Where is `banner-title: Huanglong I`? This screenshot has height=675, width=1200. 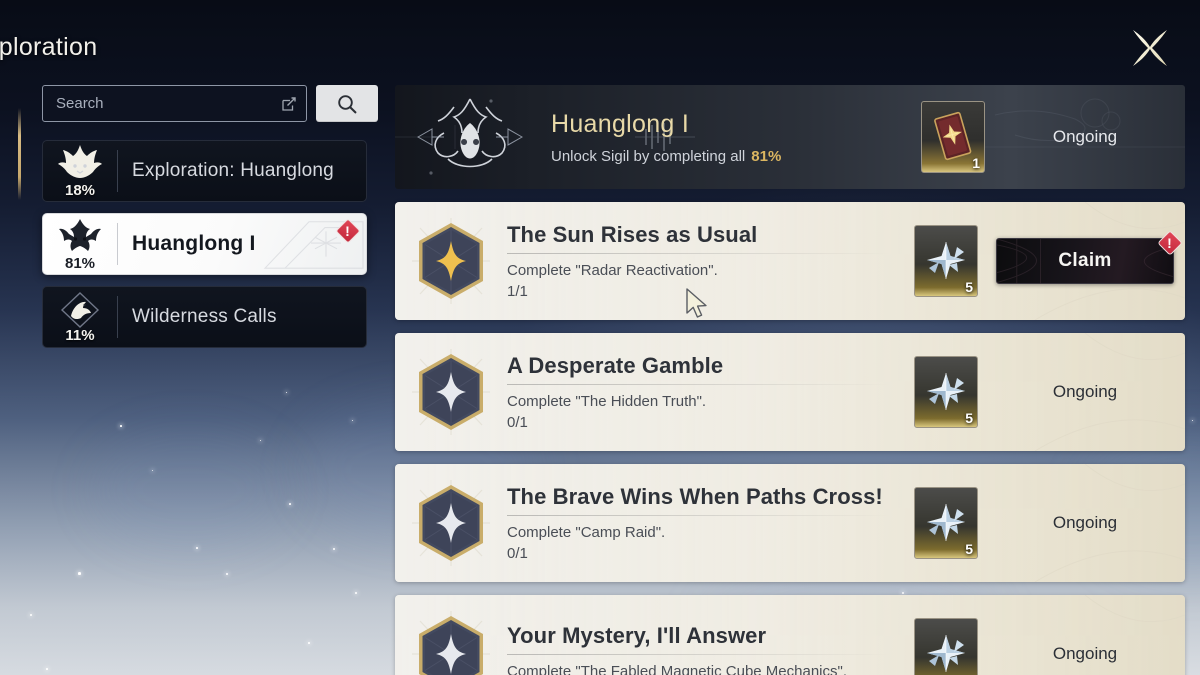
banner-title: Huanglong I is located at coordinates (620, 123).